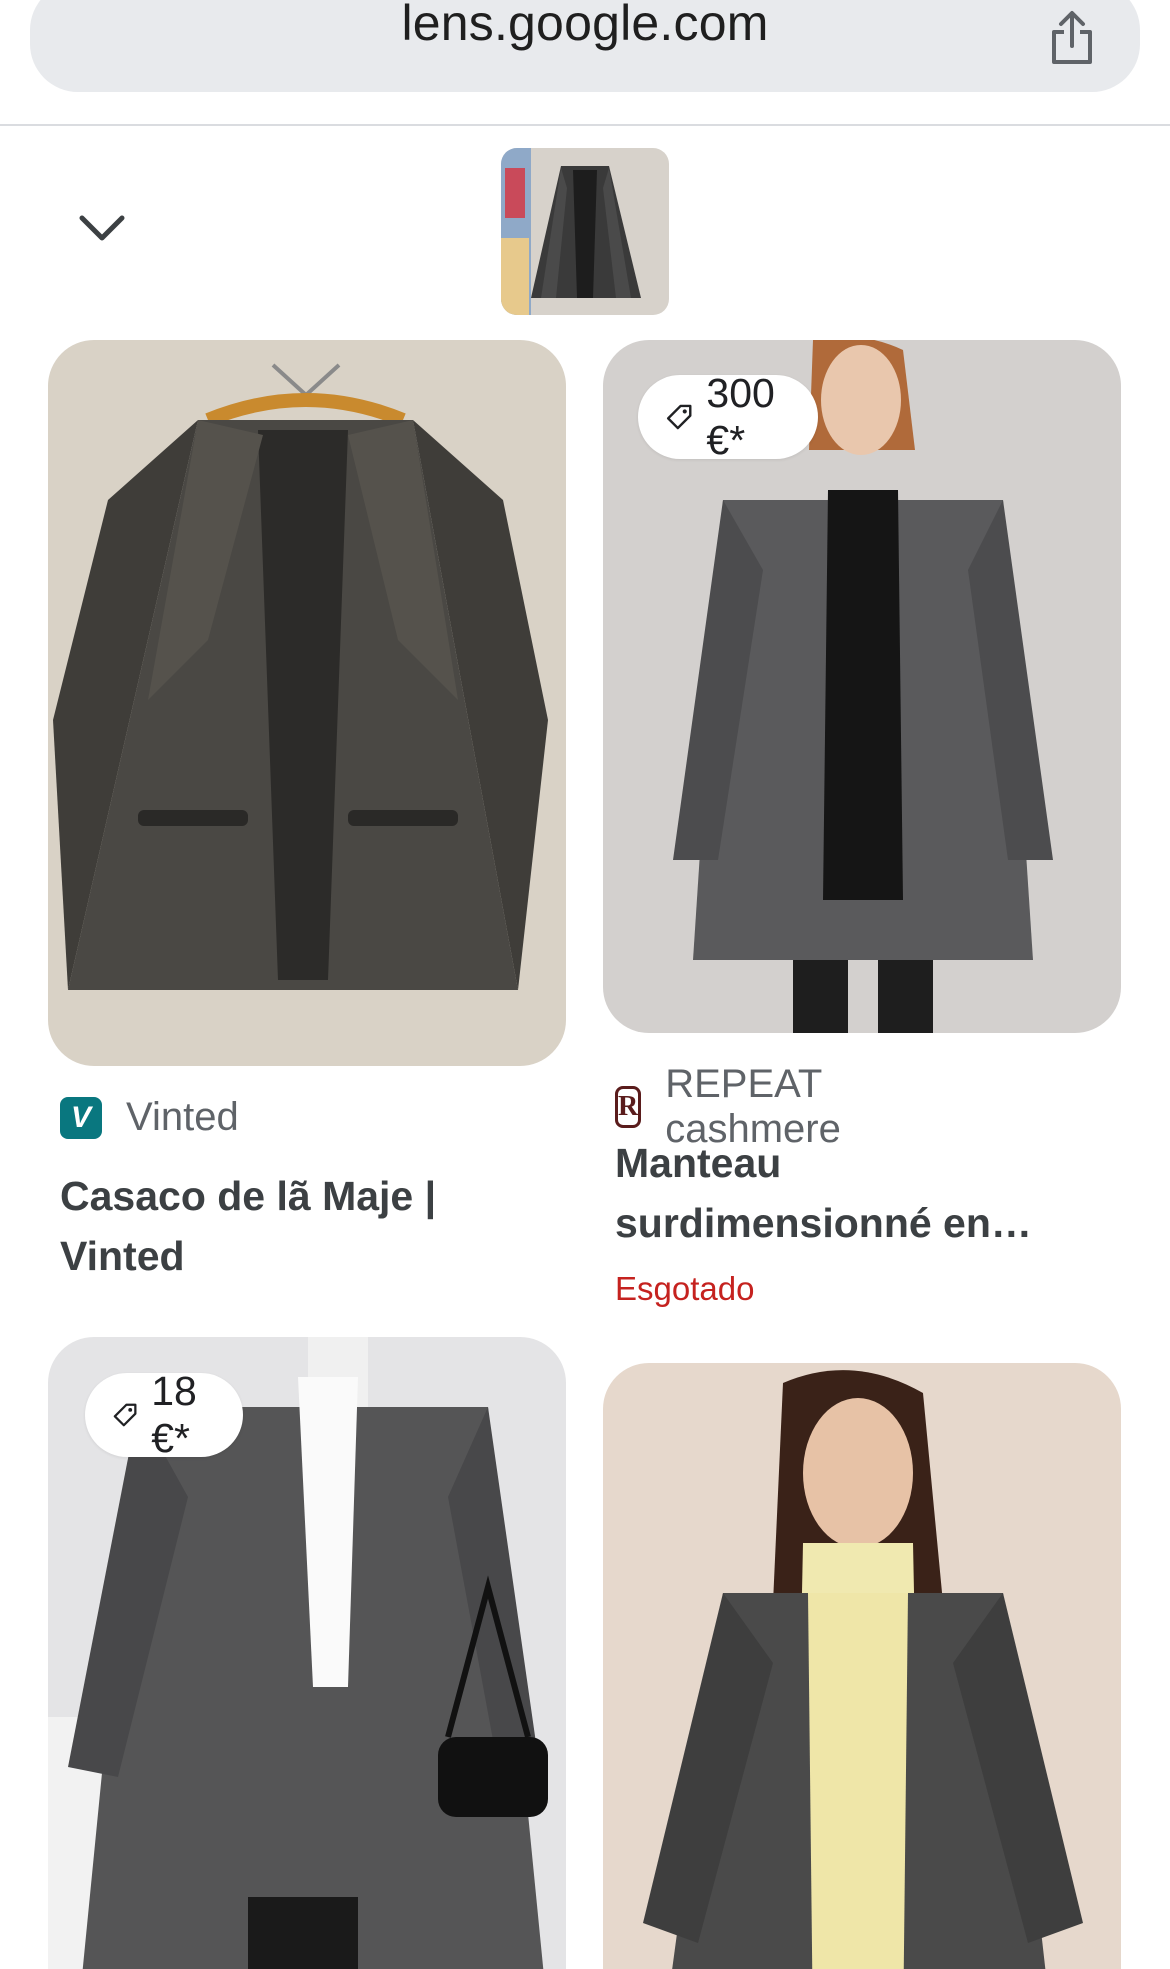 The image size is (1170, 1969). I want to click on coat-hanging-image, so click(585, 231).